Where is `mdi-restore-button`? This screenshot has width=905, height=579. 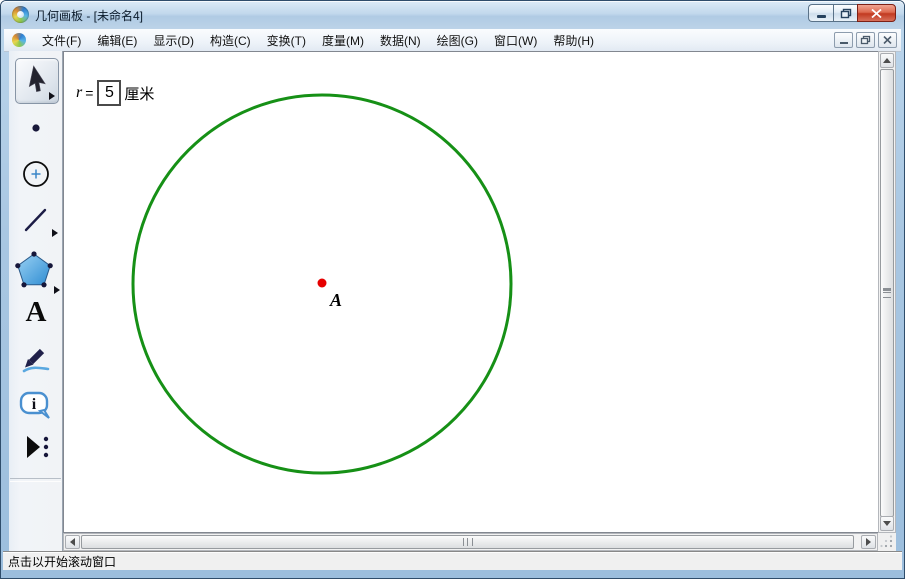 mdi-restore-button is located at coordinates (865, 40).